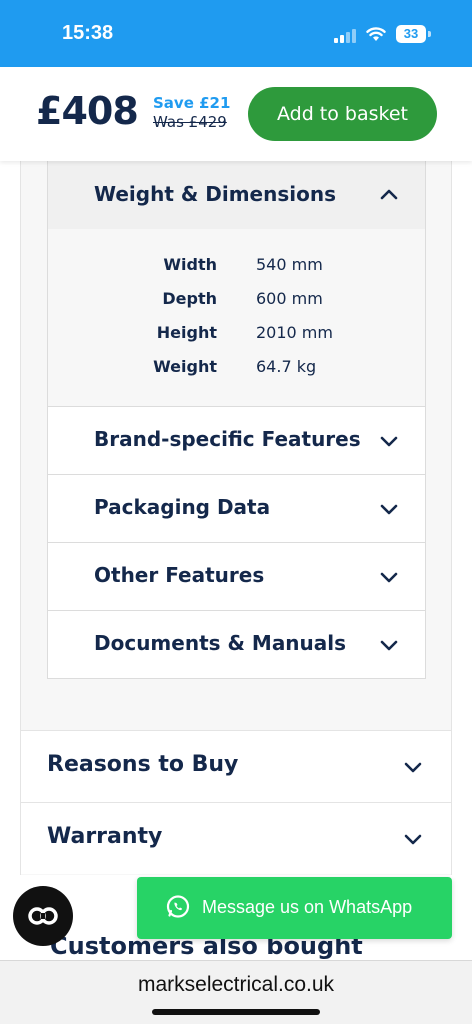  What do you see at coordinates (179, 575) in the screenshot?
I see `accordion-title: Other Features` at bounding box center [179, 575].